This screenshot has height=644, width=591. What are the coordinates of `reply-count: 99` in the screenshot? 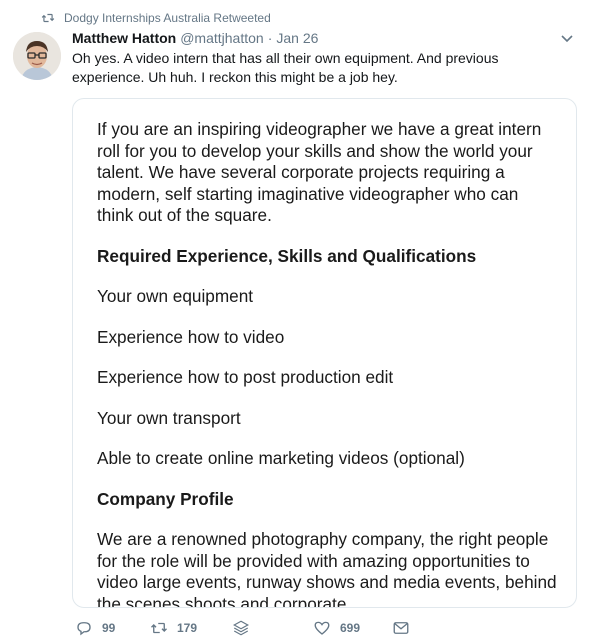 It's located at (109, 628).